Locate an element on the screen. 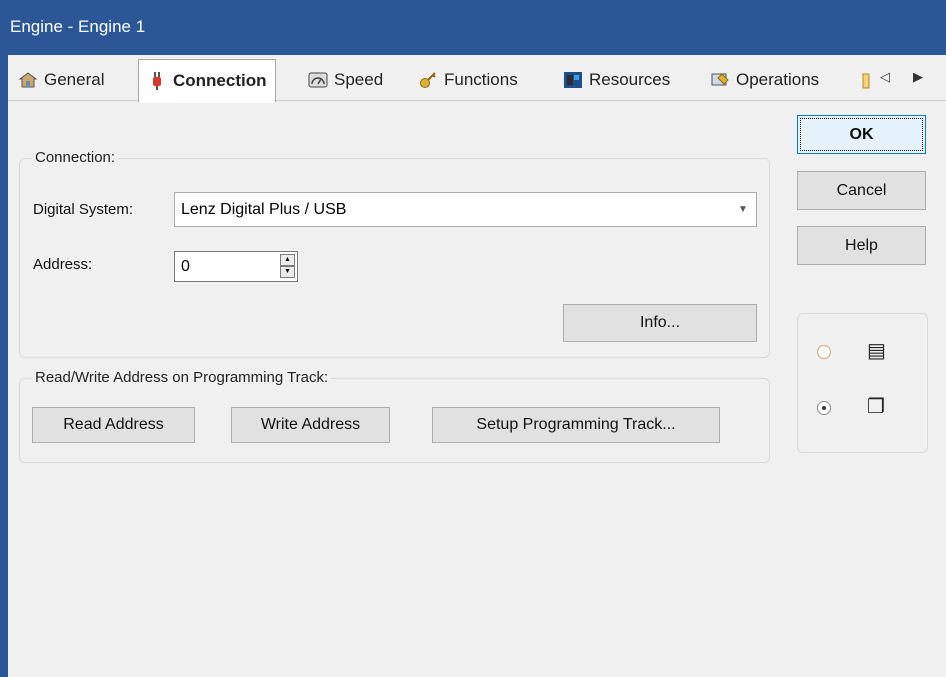  tab-connection: Connection is located at coordinates (207, 81).